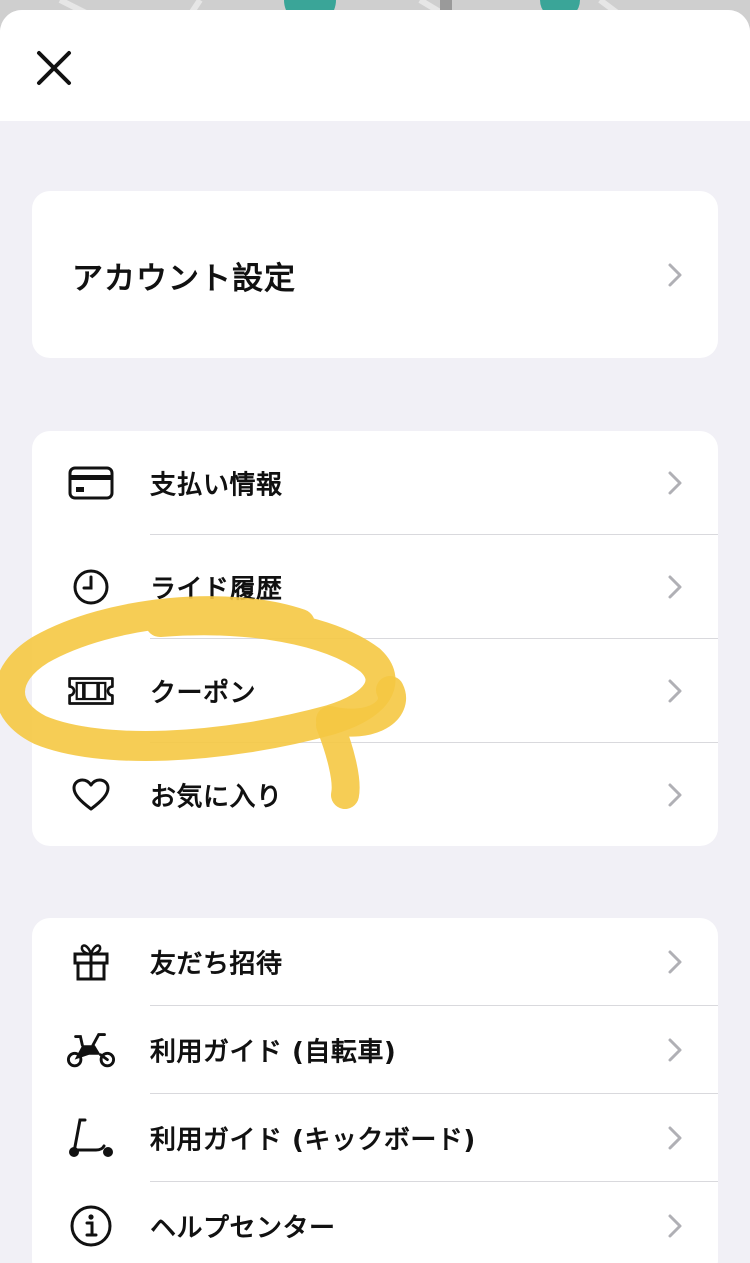  I want to click on close-icon, so click(54, 68).